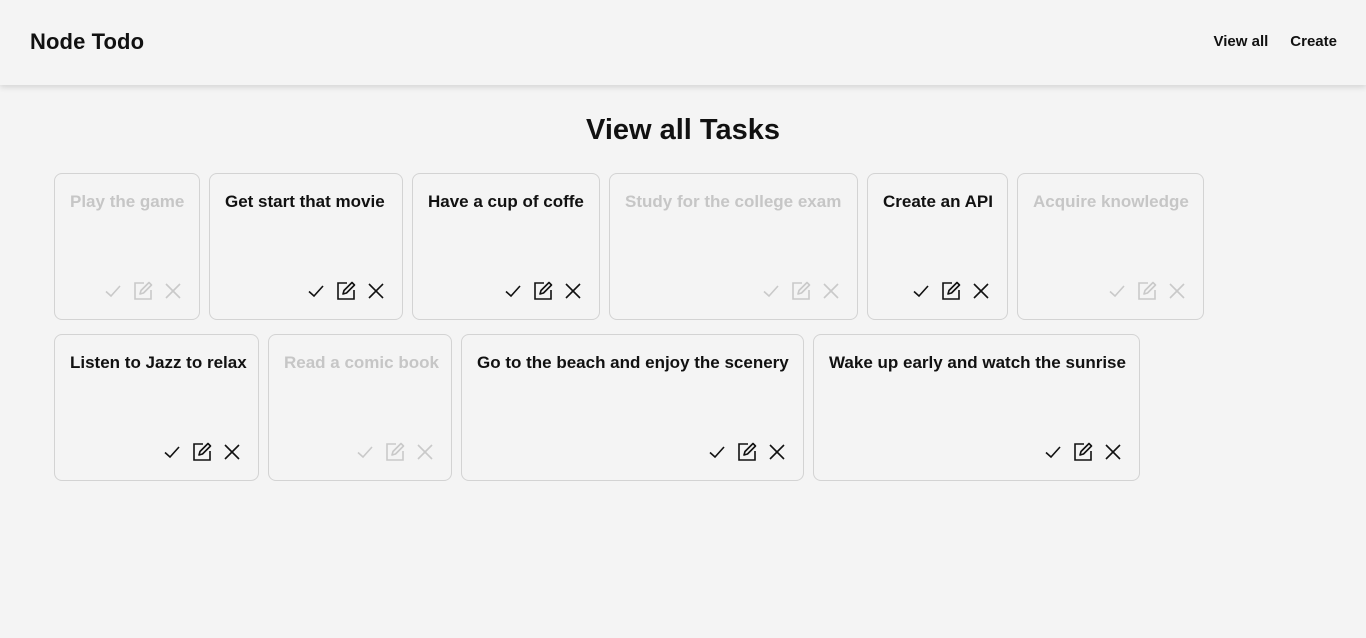  What do you see at coordinates (938, 201) in the screenshot?
I see `task-title: Create an API` at bounding box center [938, 201].